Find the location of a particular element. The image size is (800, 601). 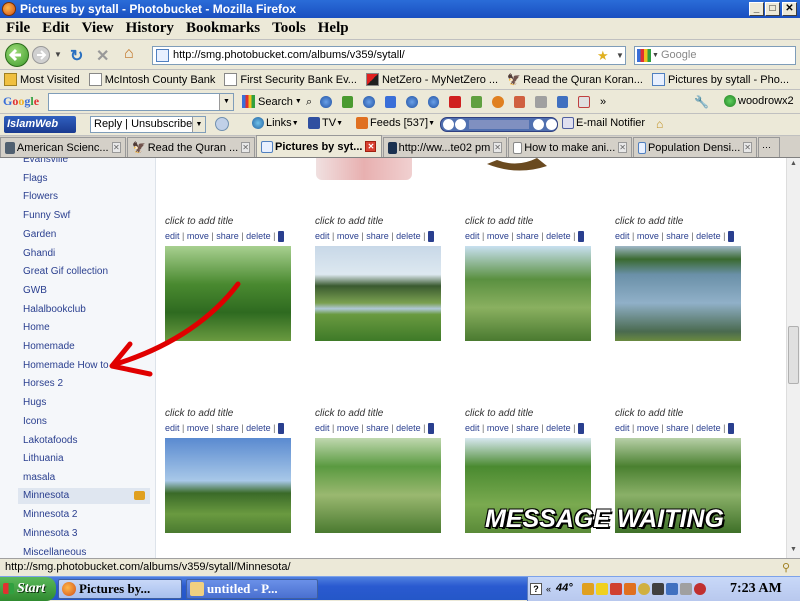

sidebar-album-link: Home is located at coordinates (36, 327).